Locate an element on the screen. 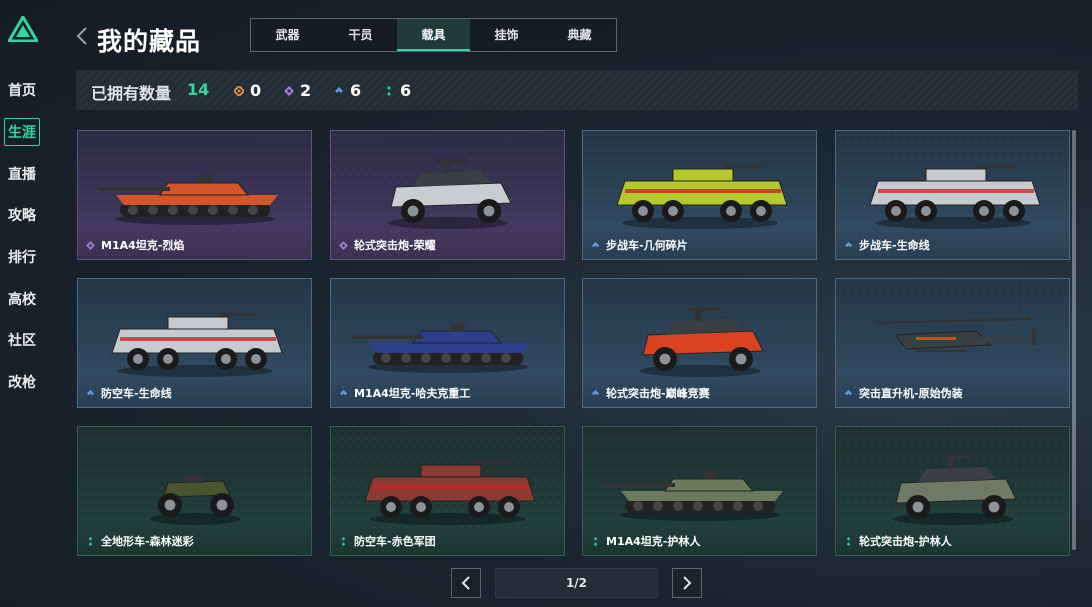 The width and height of the screenshot is (1092, 607). vehicle-name-label: 全地形车-森林迷彩 is located at coordinates (147, 541).